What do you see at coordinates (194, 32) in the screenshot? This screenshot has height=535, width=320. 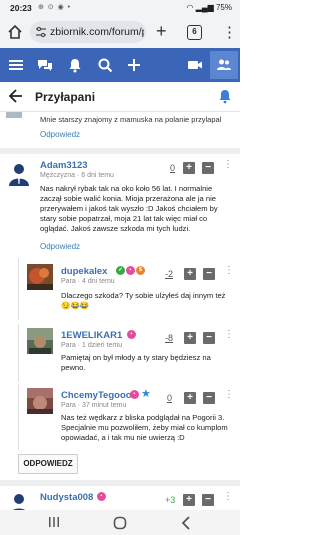 I see `tab-count-button: 6` at bounding box center [194, 32].